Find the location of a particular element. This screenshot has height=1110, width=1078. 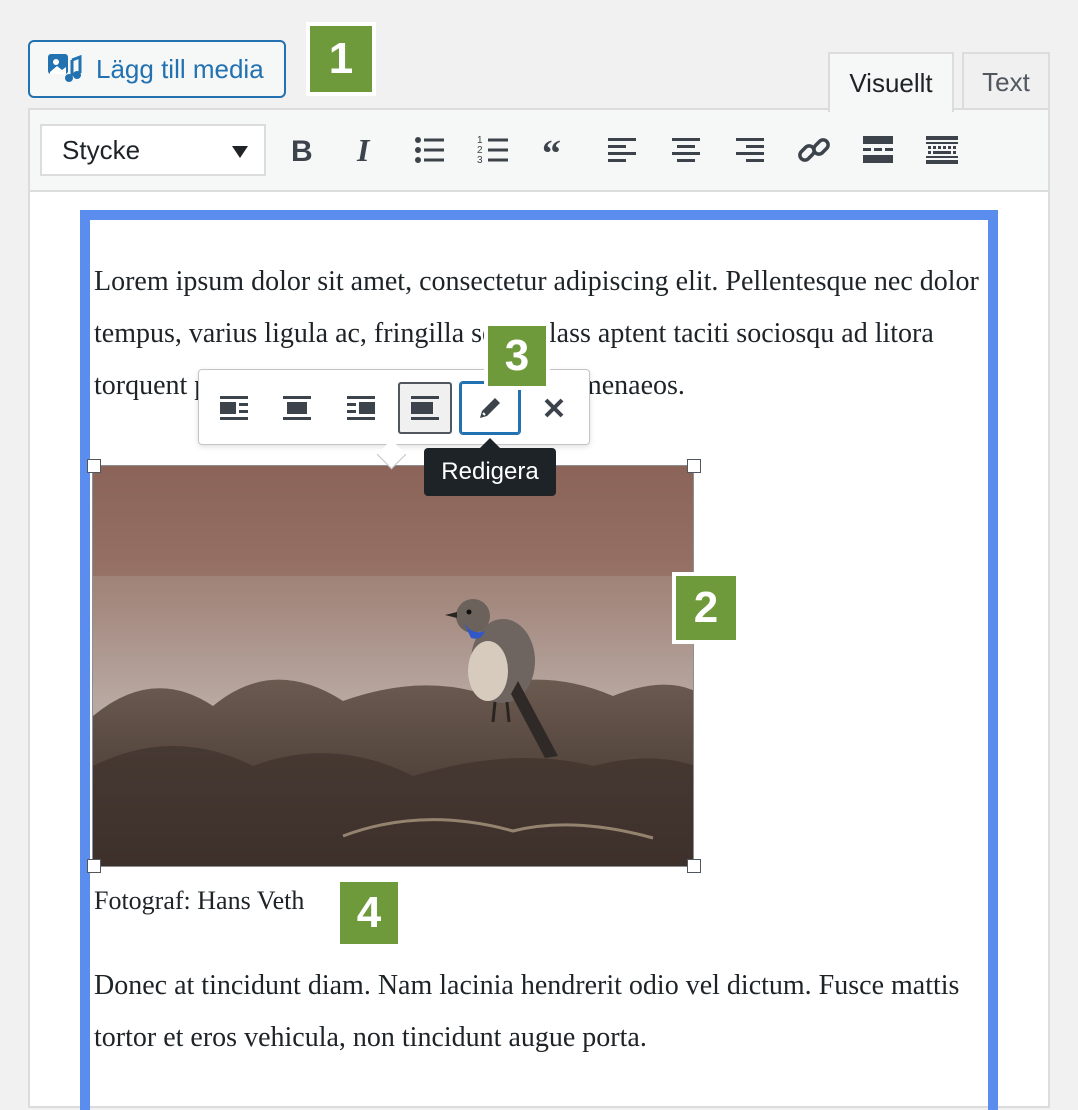

add-media-label: Lägg till media is located at coordinates (180, 68).